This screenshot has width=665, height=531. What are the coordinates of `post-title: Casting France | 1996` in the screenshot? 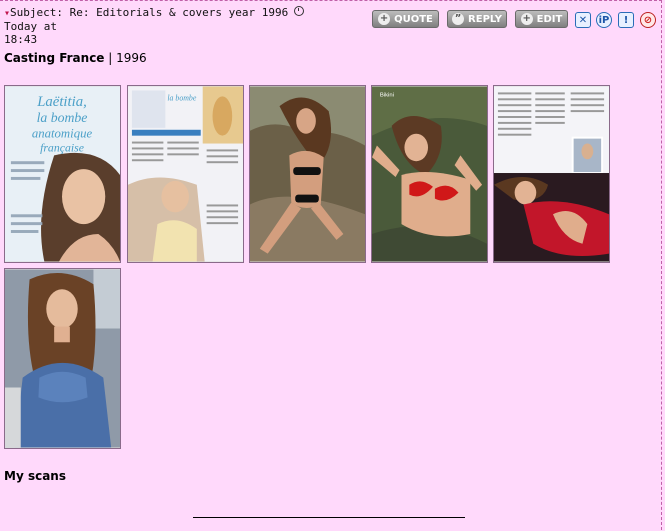 It's located at (75, 58).